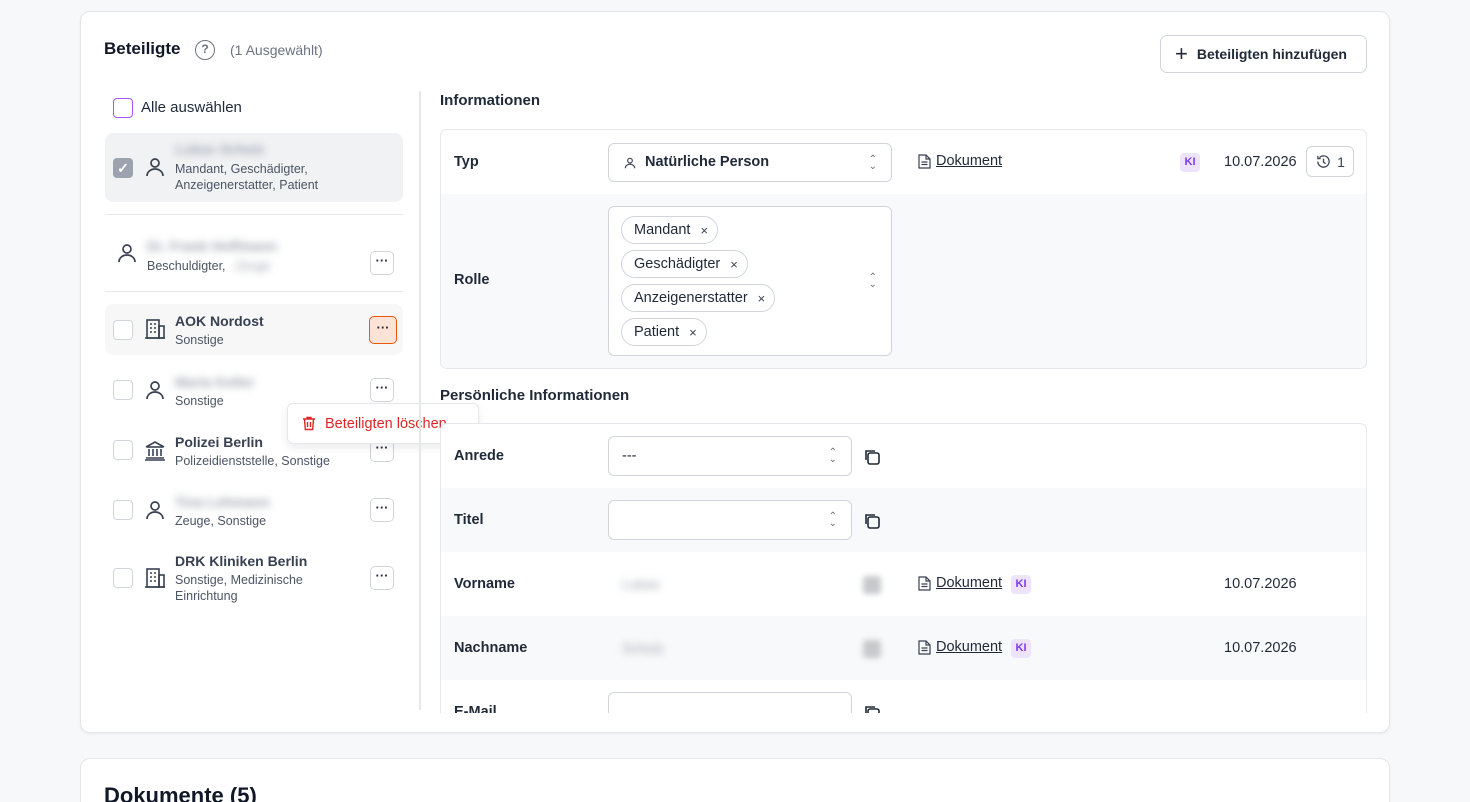  I want to click on anrede-select: --- ⌃ ⌄, so click(730, 456).